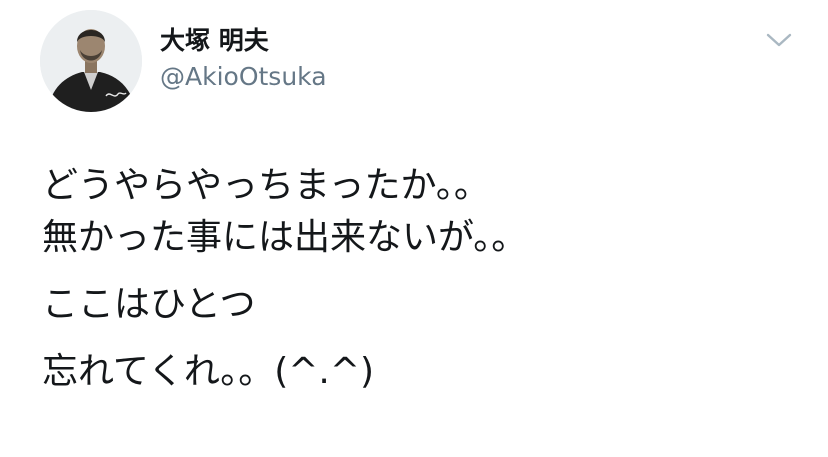  What do you see at coordinates (208, 371) in the screenshot?
I see `tweet-line: 忘れてくれ。。(^.^)` at bounding box center [208, 371].